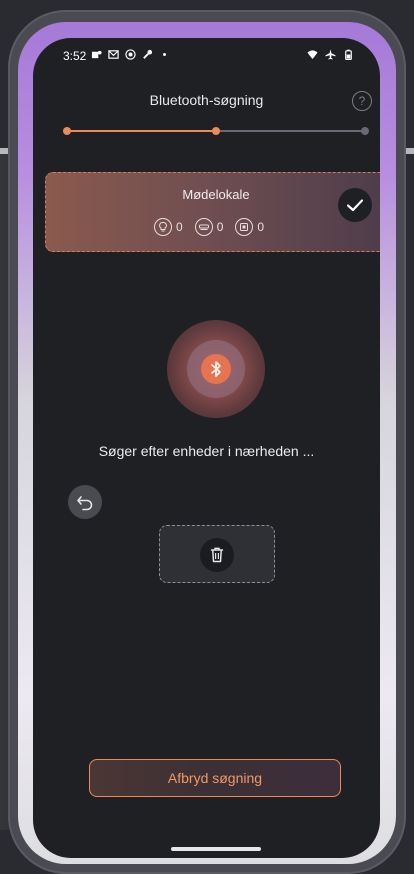  I want to click on trash-button, so click(217, 555).